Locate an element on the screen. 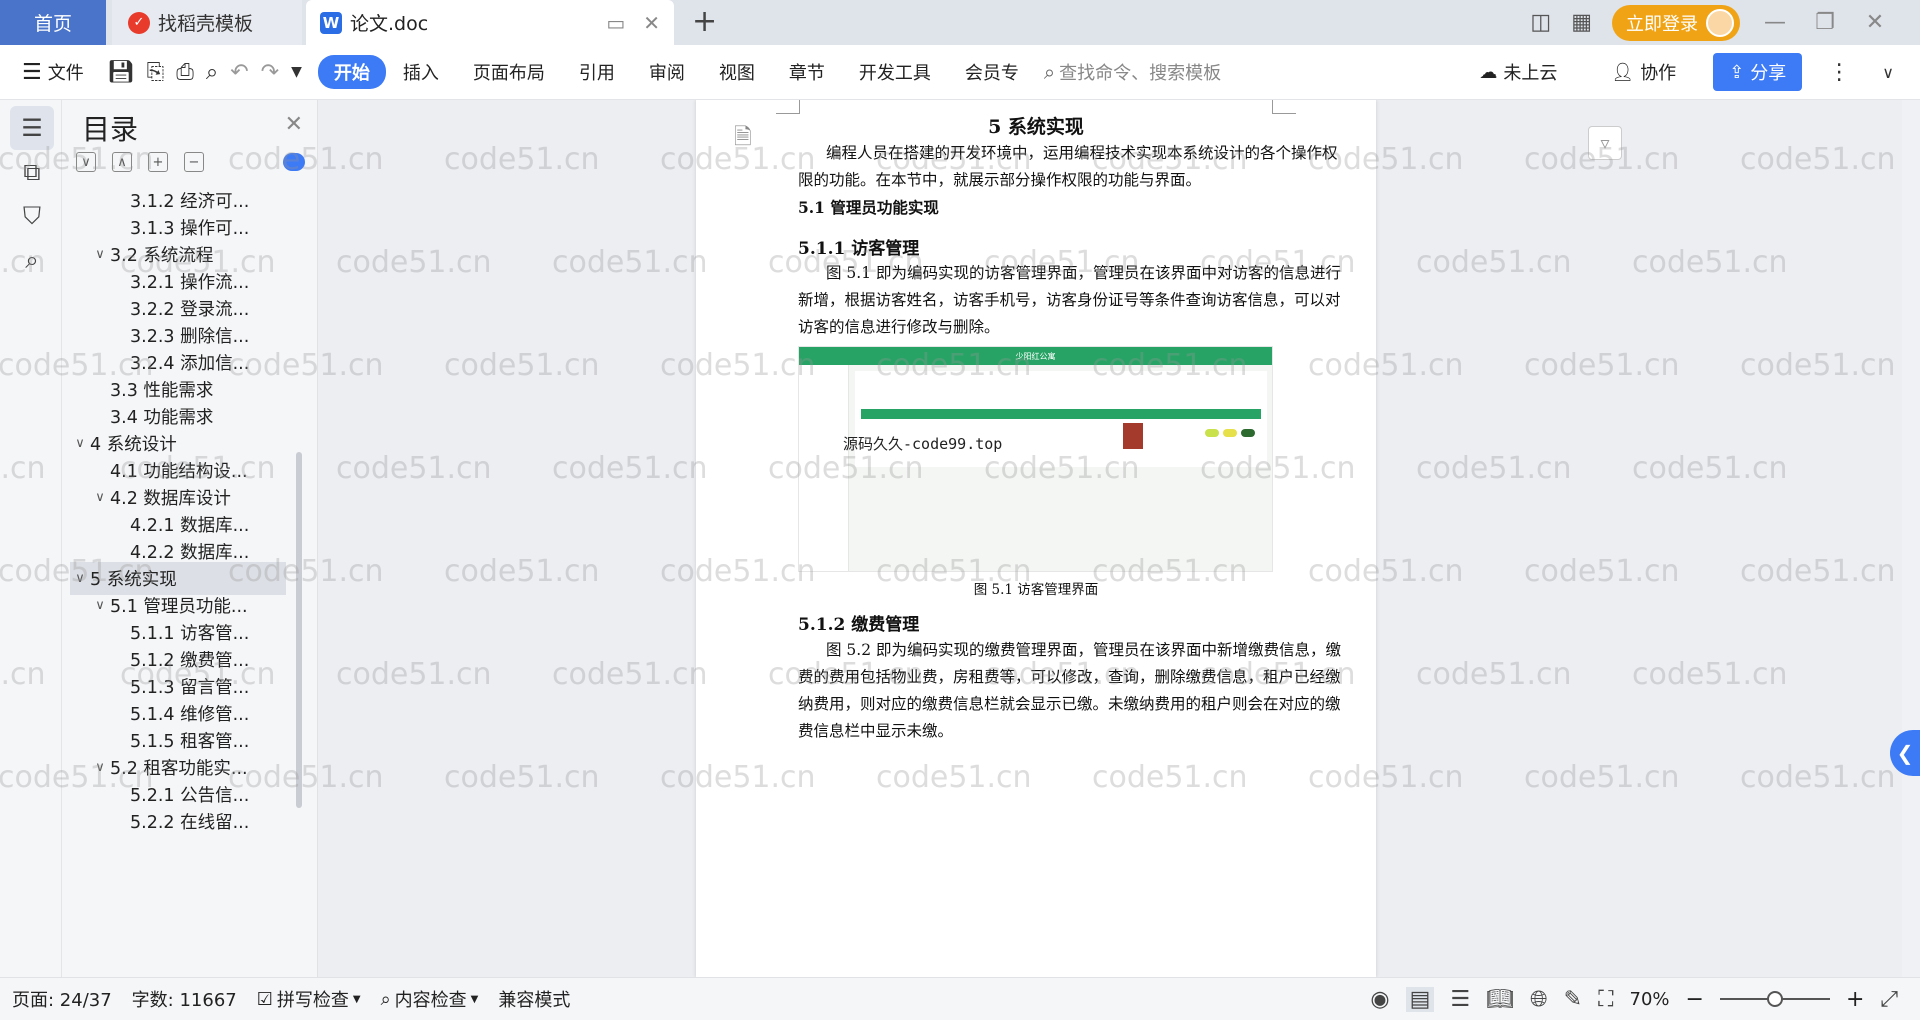 Image resolution: width=1920 pixels, height=1020 pixels. figure-table-header is located at coordinates (1061, 414).